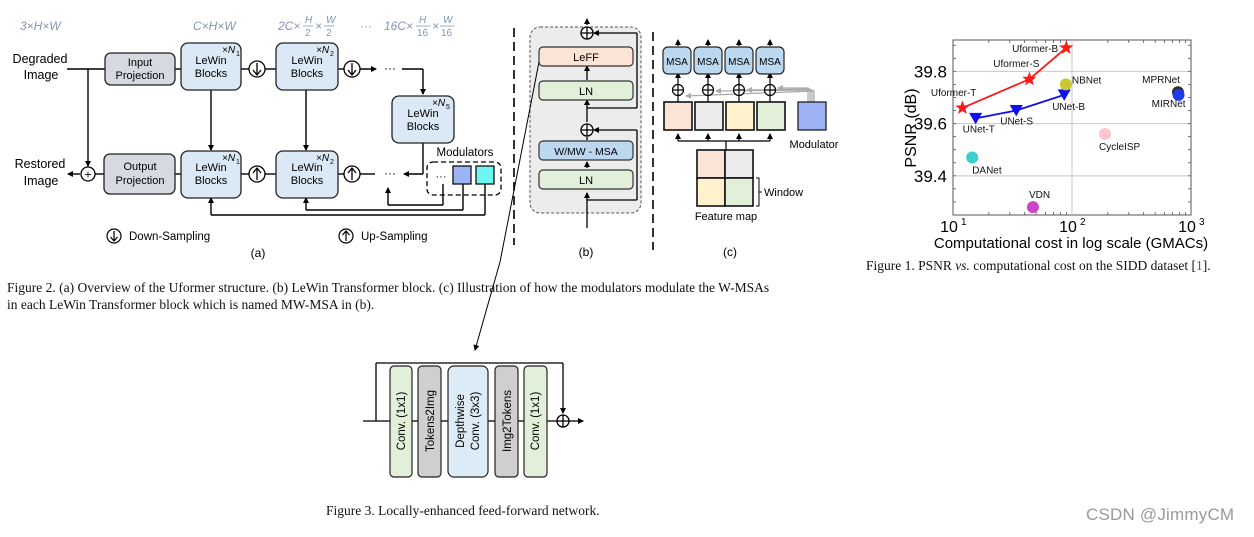  What do you see at coordinates (169, 237) in the screenshot?
I see `svg-text: Down-Sampling` at bounding box center [169, 237].